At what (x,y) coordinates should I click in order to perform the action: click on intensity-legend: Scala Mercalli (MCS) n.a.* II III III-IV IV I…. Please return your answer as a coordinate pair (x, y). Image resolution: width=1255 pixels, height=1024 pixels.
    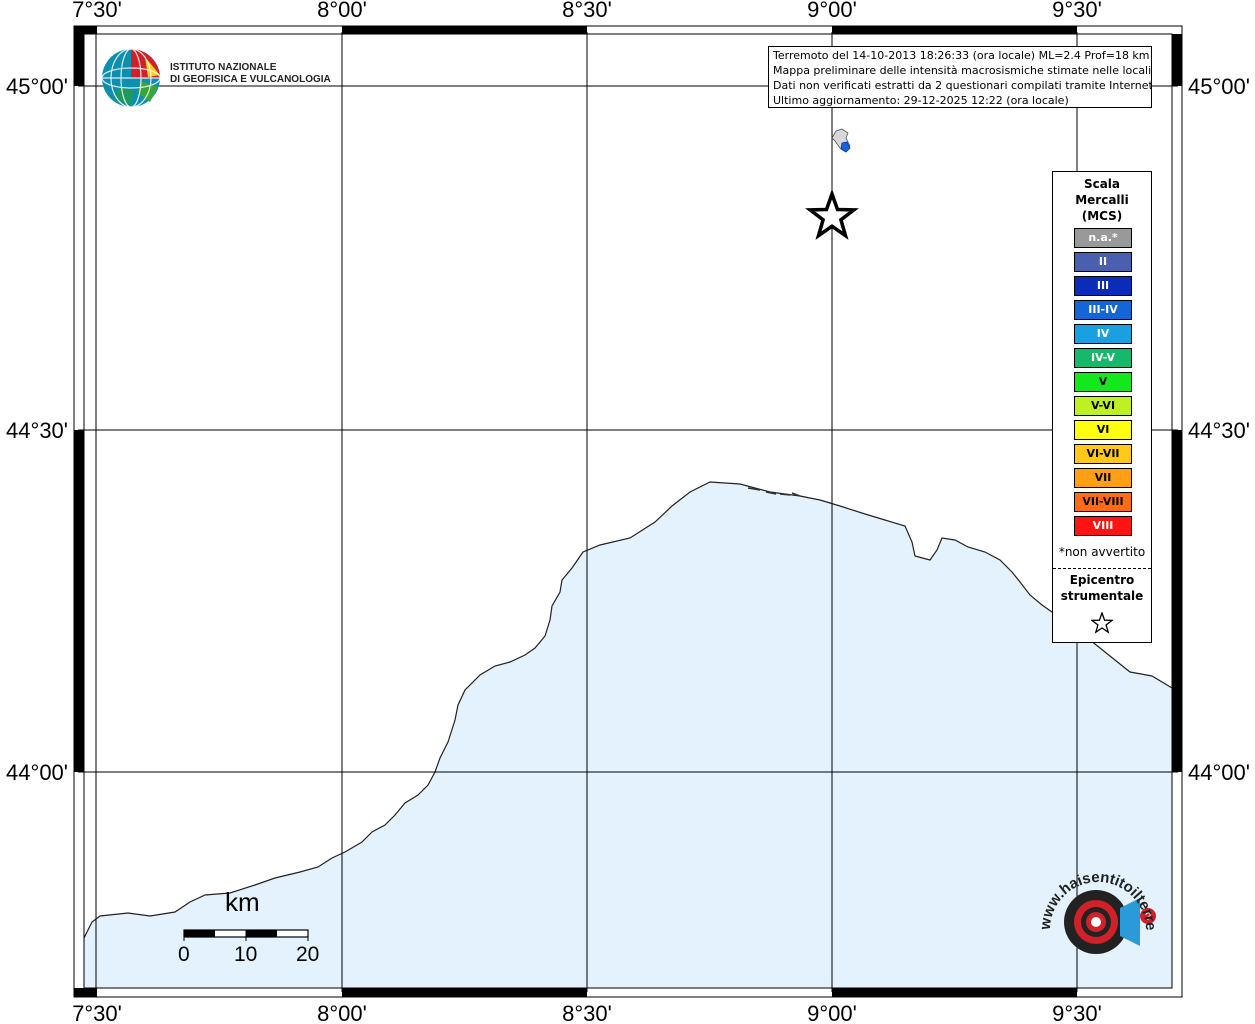
    Looking at the image, I should click on (1102, 407).